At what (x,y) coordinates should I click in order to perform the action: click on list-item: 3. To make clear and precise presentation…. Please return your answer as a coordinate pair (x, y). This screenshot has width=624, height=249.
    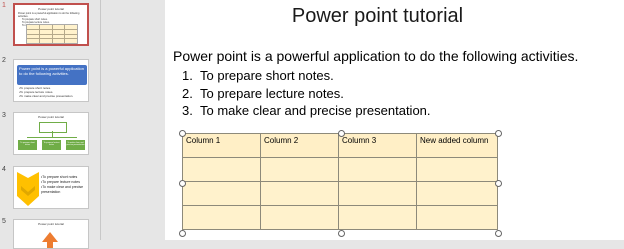
    Looking at the image, I should click on (306, 111).